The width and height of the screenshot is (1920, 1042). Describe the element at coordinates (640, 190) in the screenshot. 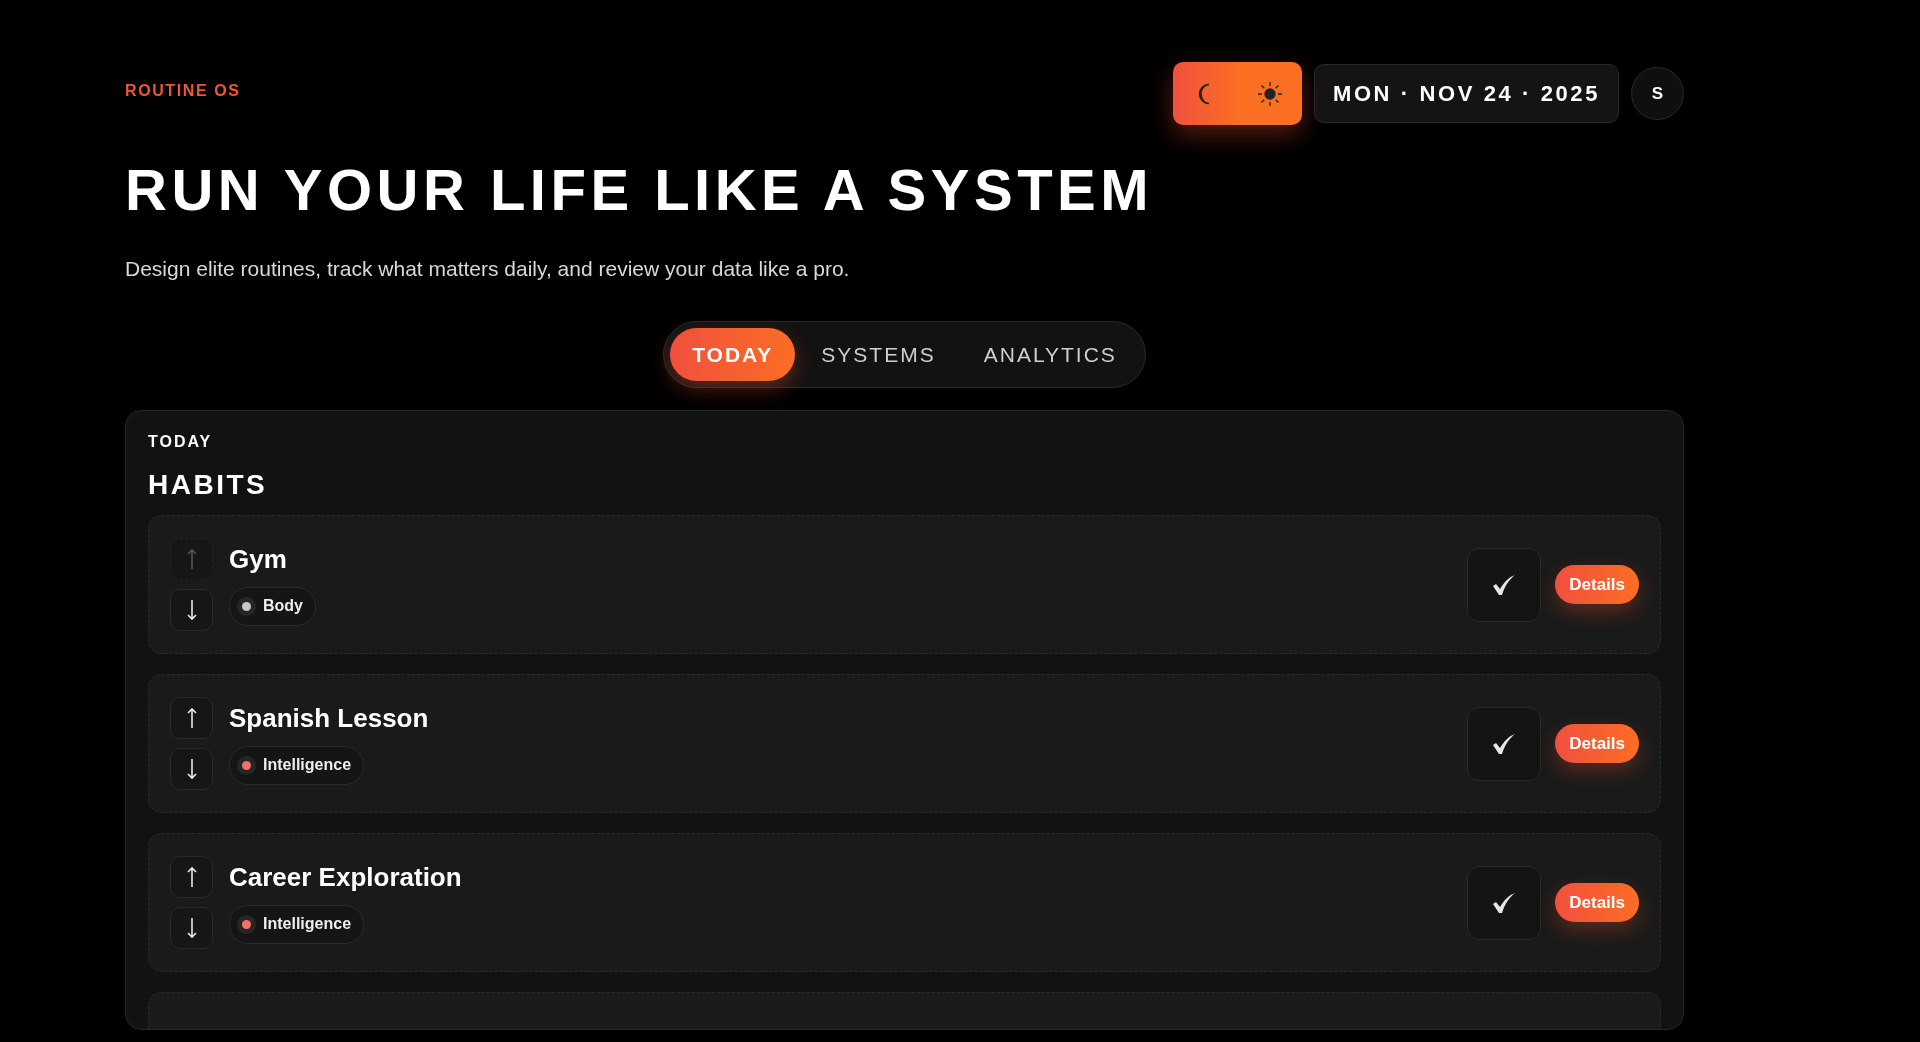

I see `page-title: RUN YOUR LIFE LIKE A SYSTEM` at that location.